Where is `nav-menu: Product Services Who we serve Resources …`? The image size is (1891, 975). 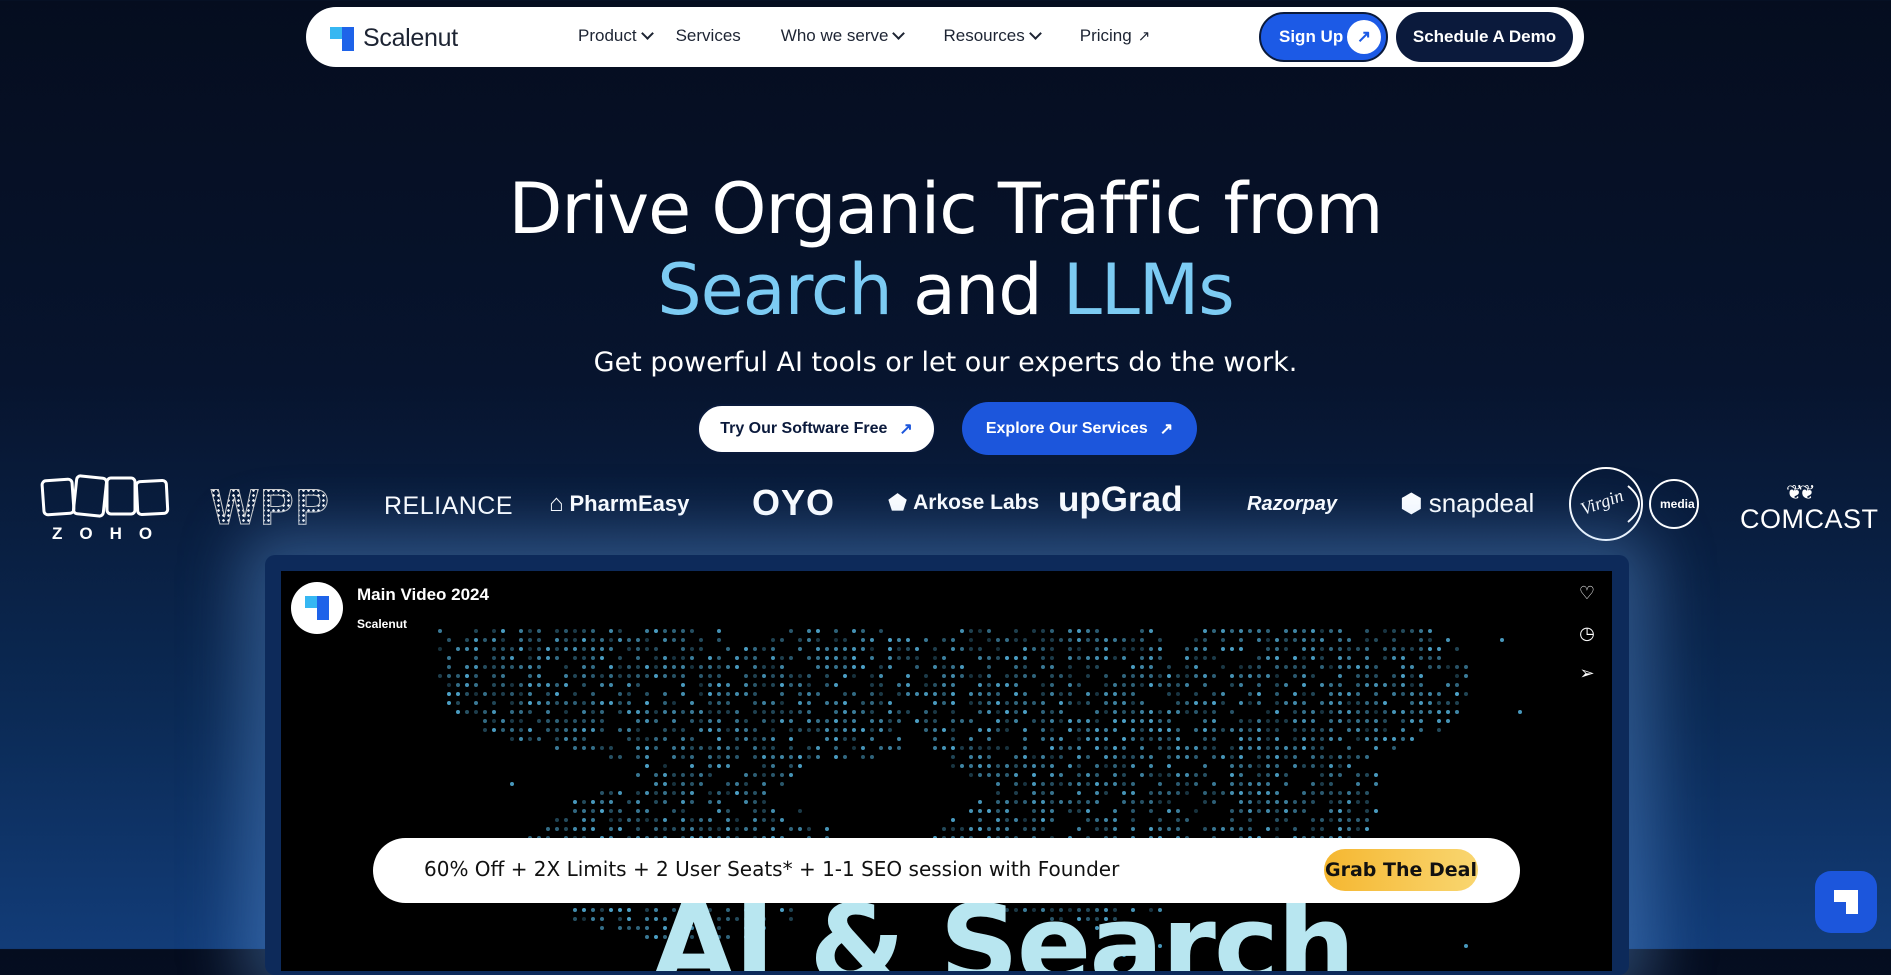
nav-menu: Product Services Who we serve Resources … is located at coordinates (864, 36).